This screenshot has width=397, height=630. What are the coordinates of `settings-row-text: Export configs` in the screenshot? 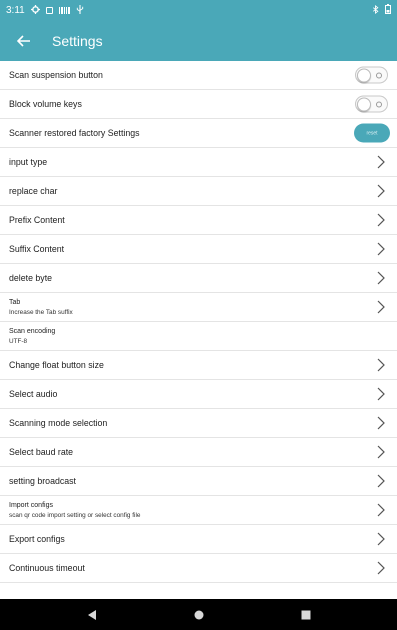 It's located at (37, 539).